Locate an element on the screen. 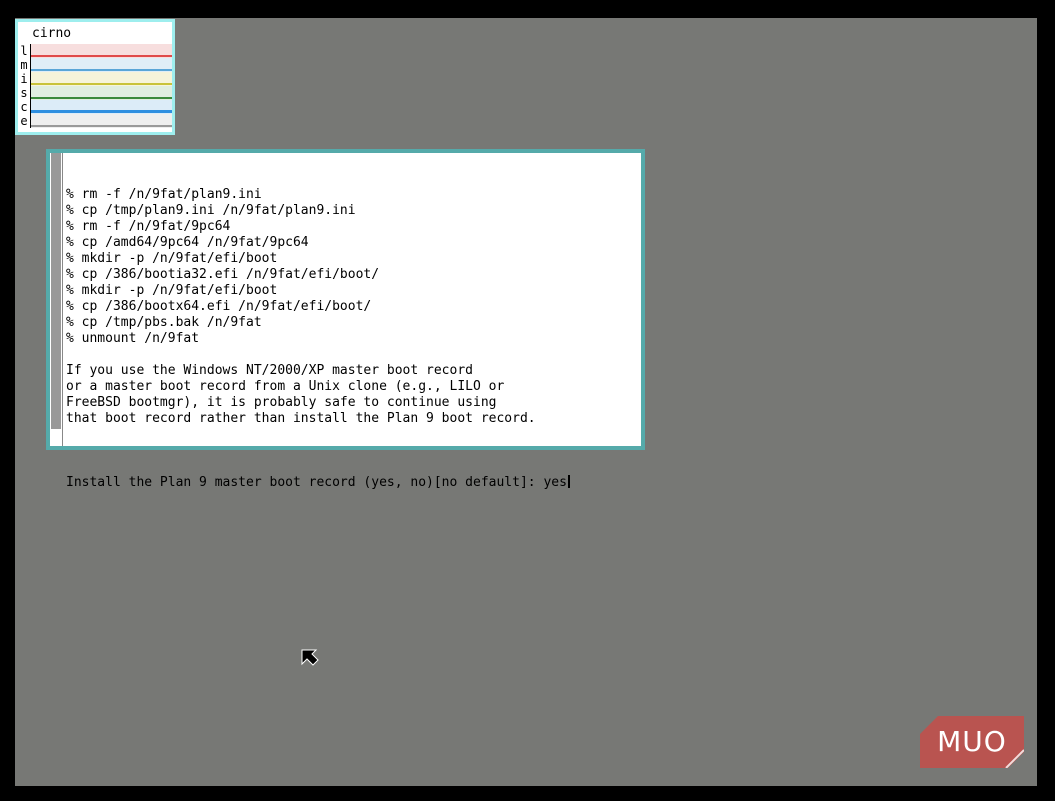 This screenshot has height=801, width=1055. stats-hostname: cirno is located at coordinates (52, 33).